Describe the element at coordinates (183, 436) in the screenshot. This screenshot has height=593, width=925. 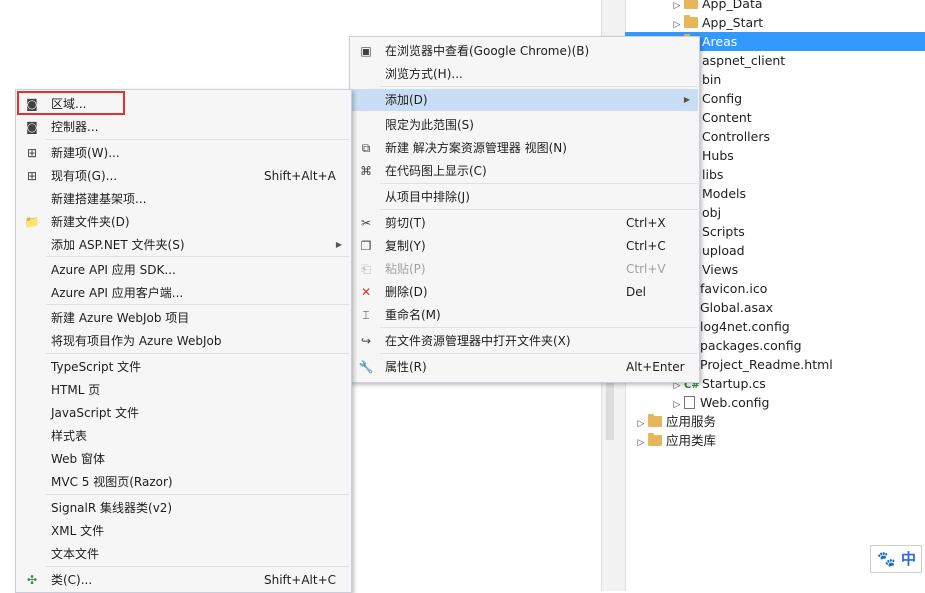
I see `add-menu-item-item-14: 样式表` at that location.